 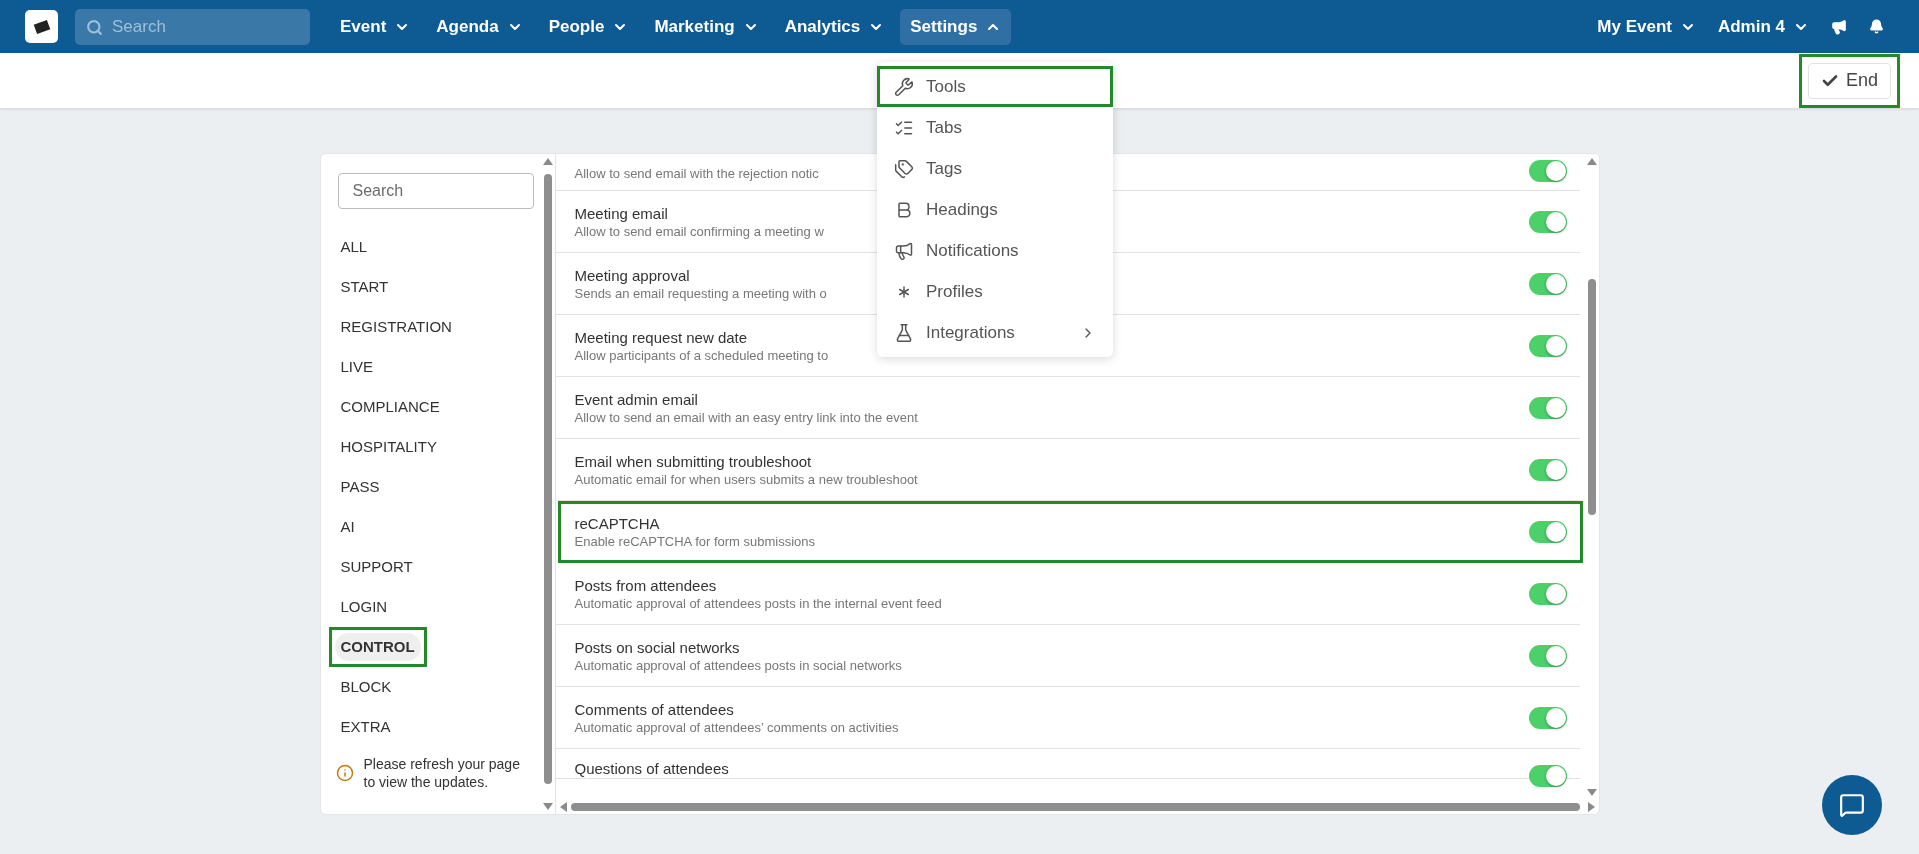 What do you see at coordinates (1646, 26) in the screenshot?
I see `nav-menu: My Event` at bounding box center [1646, 26].